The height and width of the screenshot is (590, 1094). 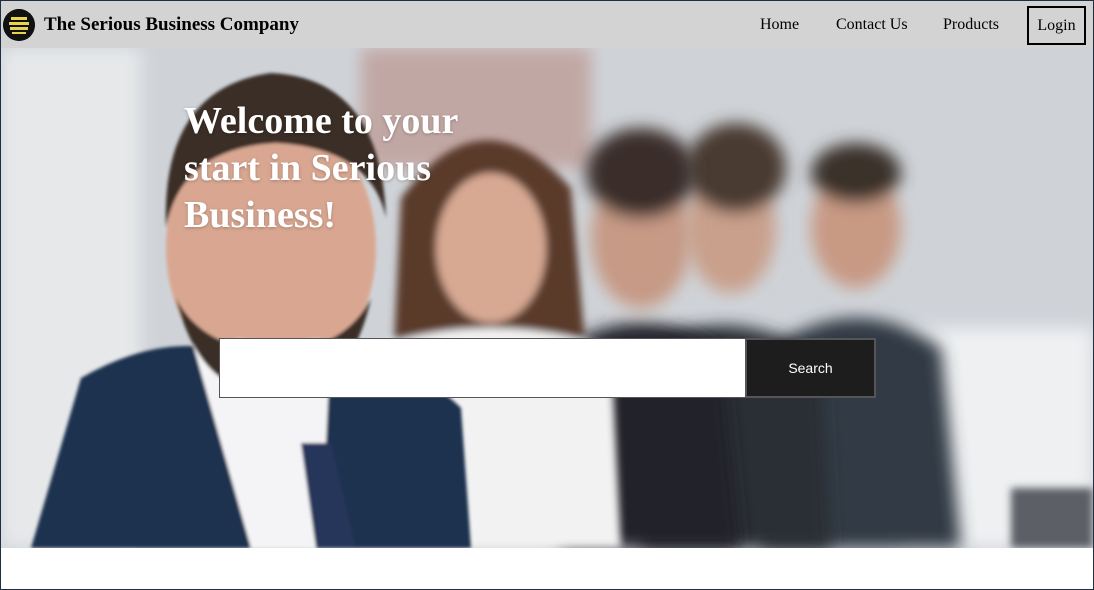 What do you see at coordinates (482, 368) in the screenshot?
I see `search-input` at bounding box center [482, 368].